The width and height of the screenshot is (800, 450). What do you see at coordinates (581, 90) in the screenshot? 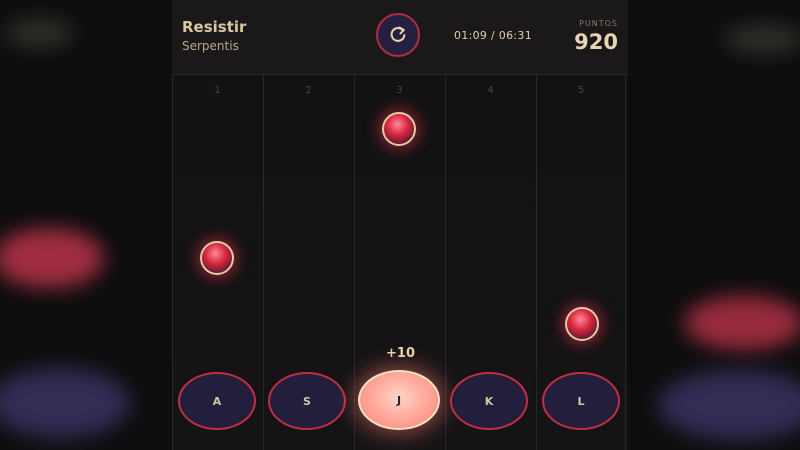
I see `lane-number: 5` at bounding box center [581, 90].